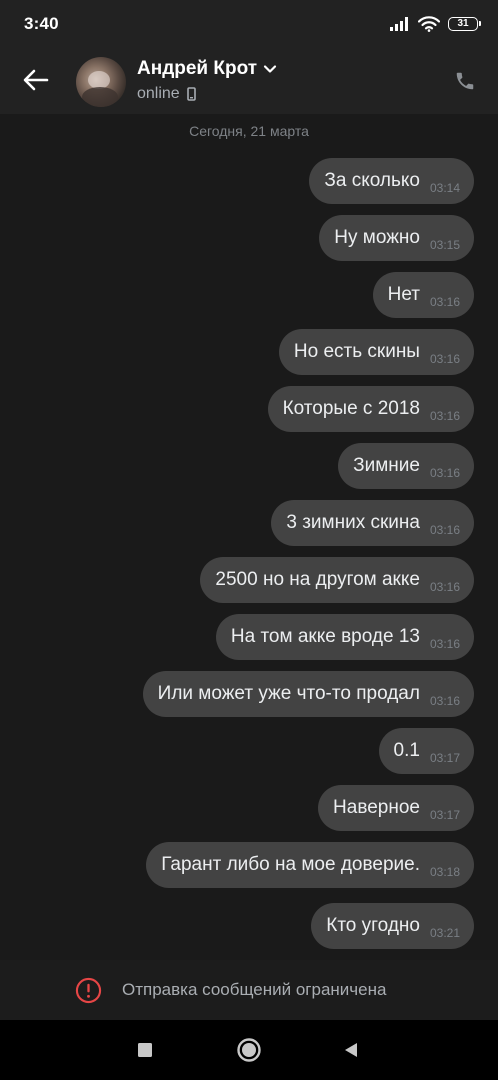 This screenshot has width=498, height=1080. I want to click on home-button, so click(249, 1050).